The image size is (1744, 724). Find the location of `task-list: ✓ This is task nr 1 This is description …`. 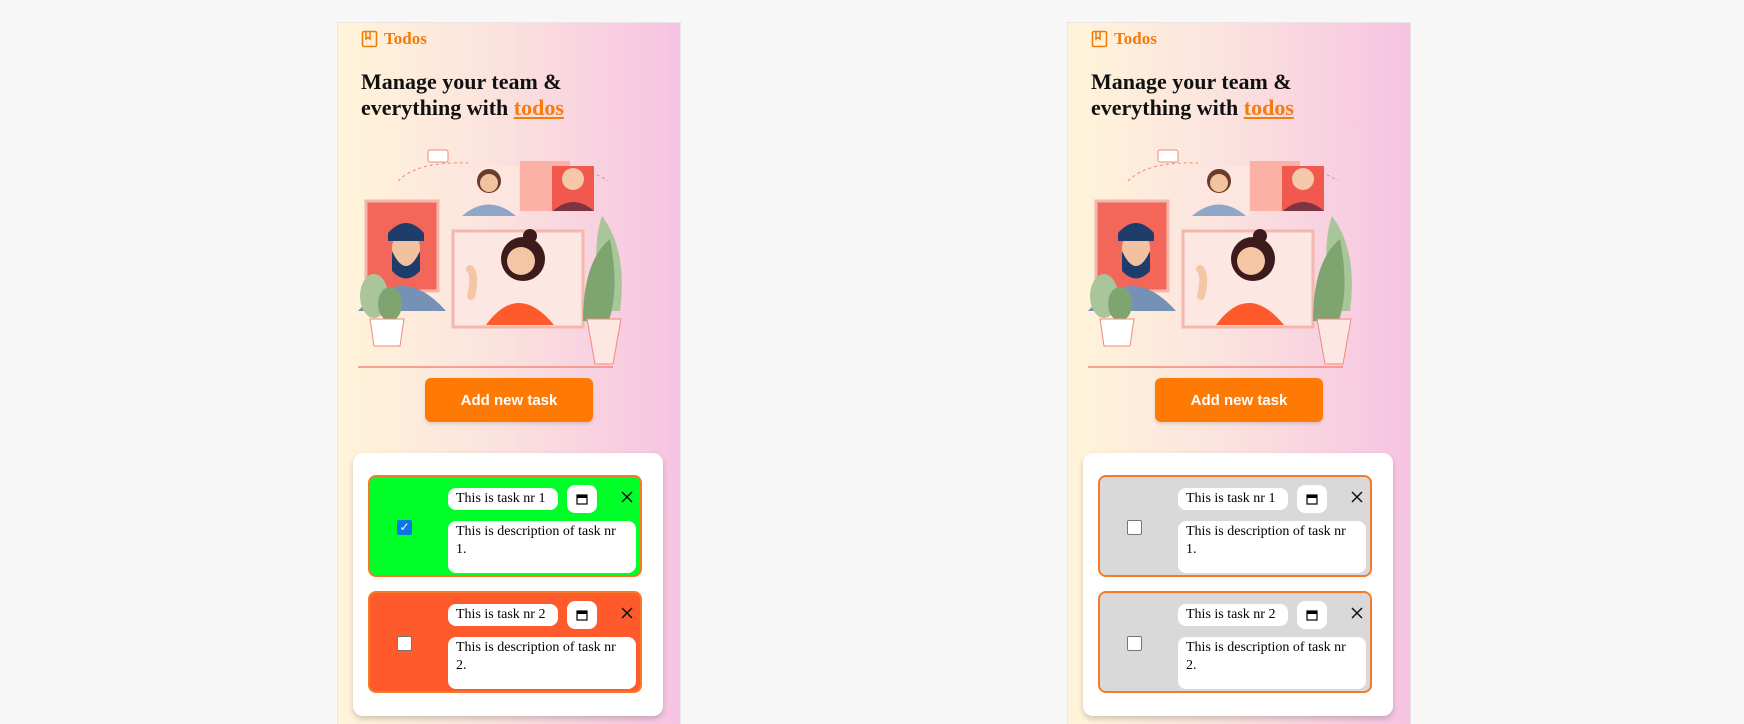

task-list: ✓ This is task nr 1 This is description … is located at coordinates (508, 584).